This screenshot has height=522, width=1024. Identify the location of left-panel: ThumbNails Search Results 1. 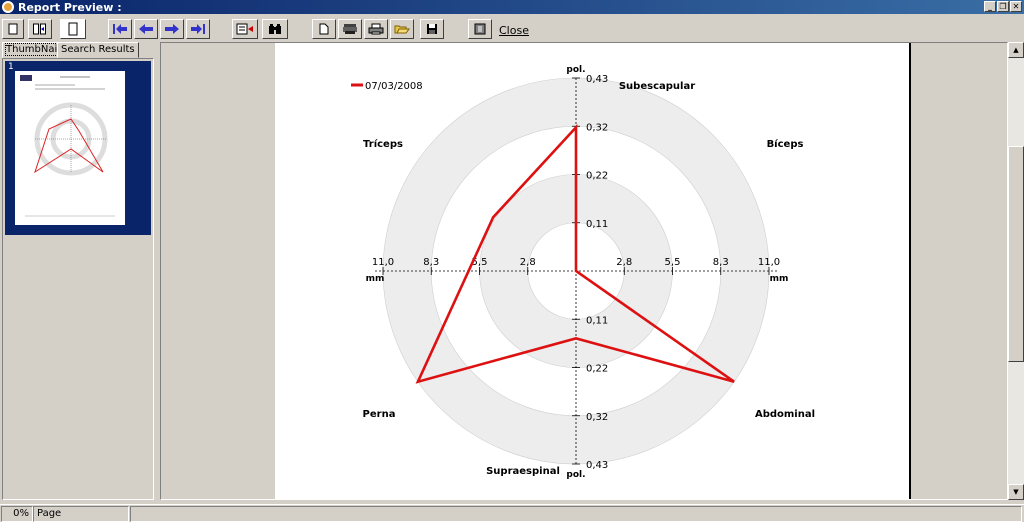
(78, 272).